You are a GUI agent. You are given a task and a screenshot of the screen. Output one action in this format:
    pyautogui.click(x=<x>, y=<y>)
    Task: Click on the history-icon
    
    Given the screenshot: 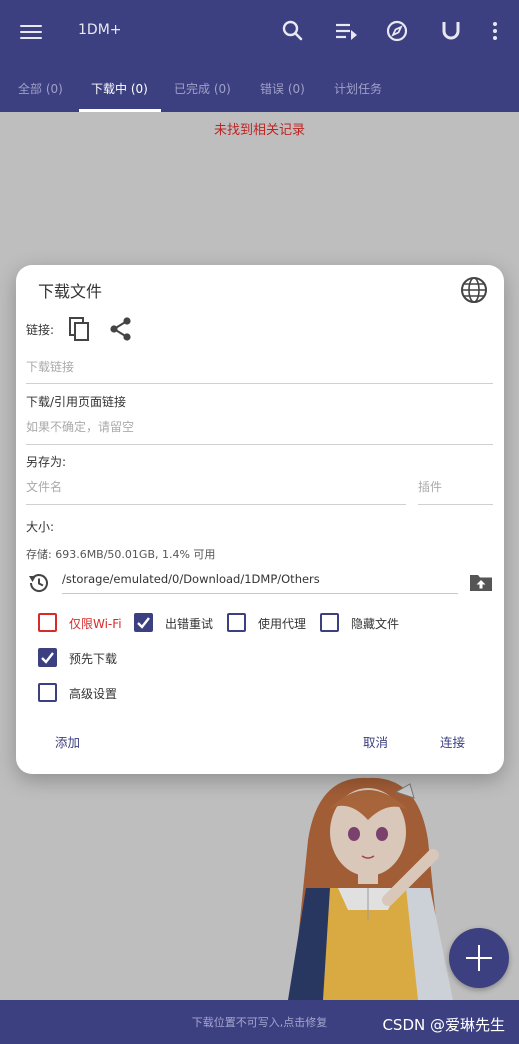 What is the action you would take?
    pyautogui.click(x=39, y=583)
    